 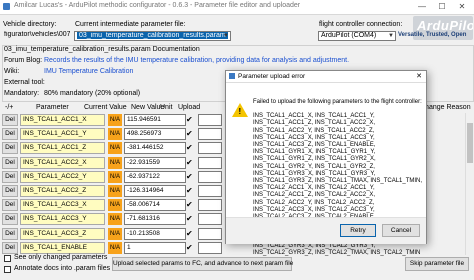 I want to click on table-scrollbar, so click(x=469, y=184).